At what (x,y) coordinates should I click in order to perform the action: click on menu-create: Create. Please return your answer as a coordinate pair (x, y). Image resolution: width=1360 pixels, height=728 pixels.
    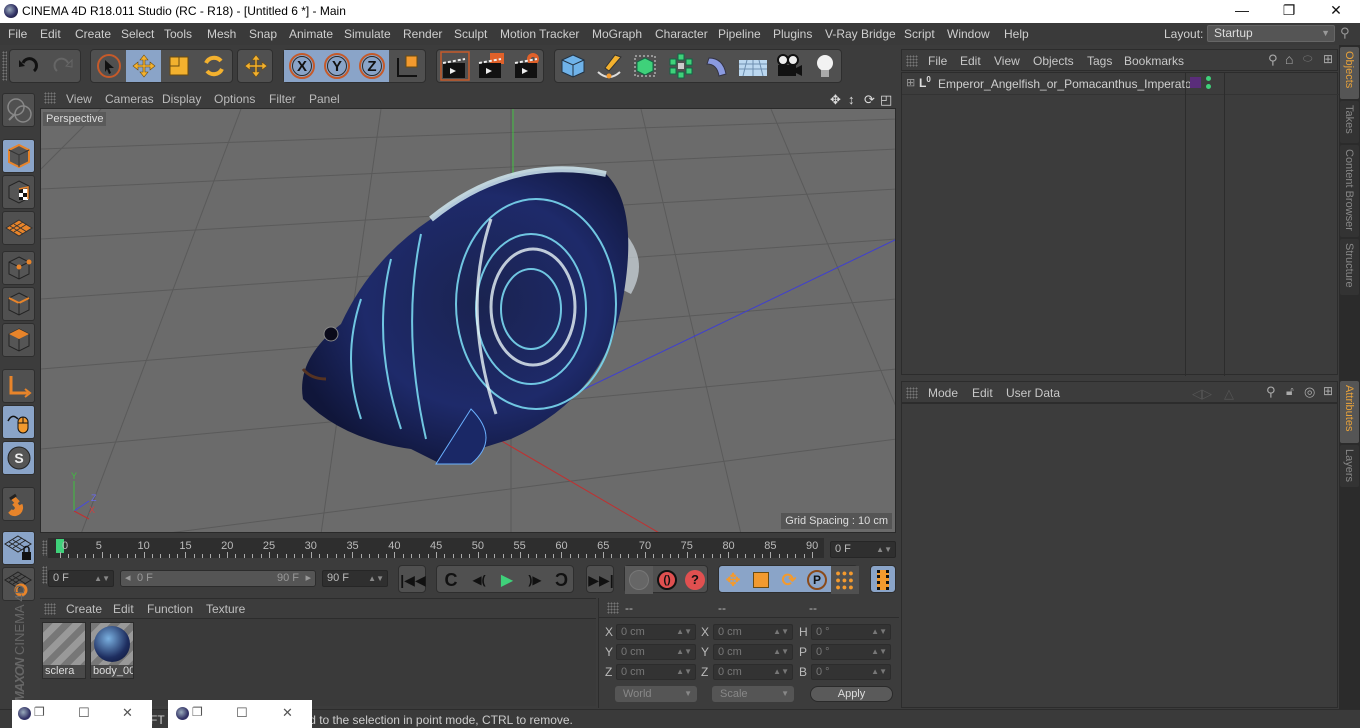
    Looking at the image, I should click on (93, 34).